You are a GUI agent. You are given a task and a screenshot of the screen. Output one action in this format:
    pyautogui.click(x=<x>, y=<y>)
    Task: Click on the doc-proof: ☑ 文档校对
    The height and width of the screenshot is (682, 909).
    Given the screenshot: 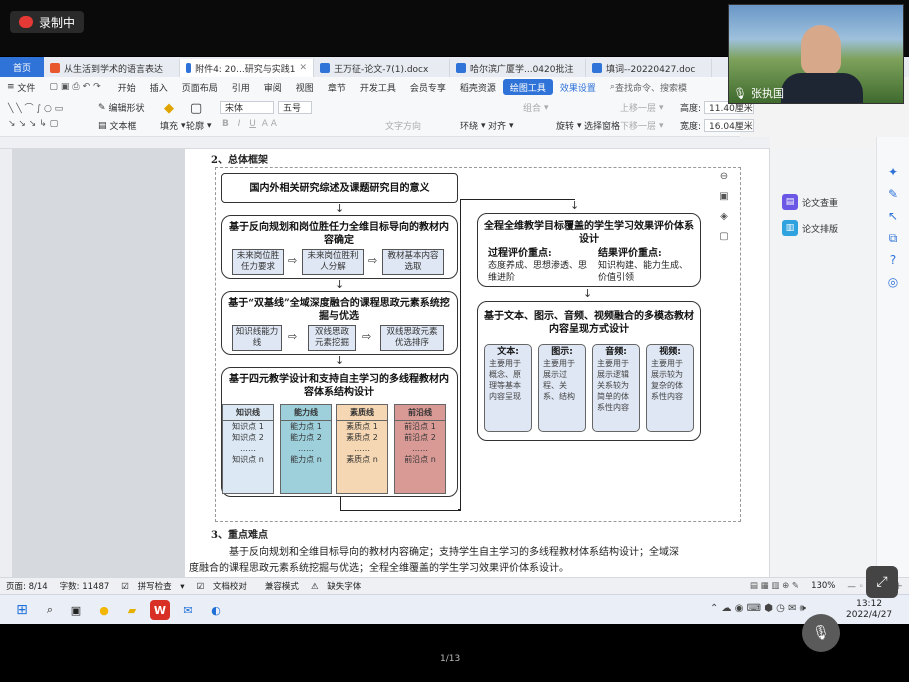 What is the action you would take?
    pyautogui.click(x=225, y=586)
    